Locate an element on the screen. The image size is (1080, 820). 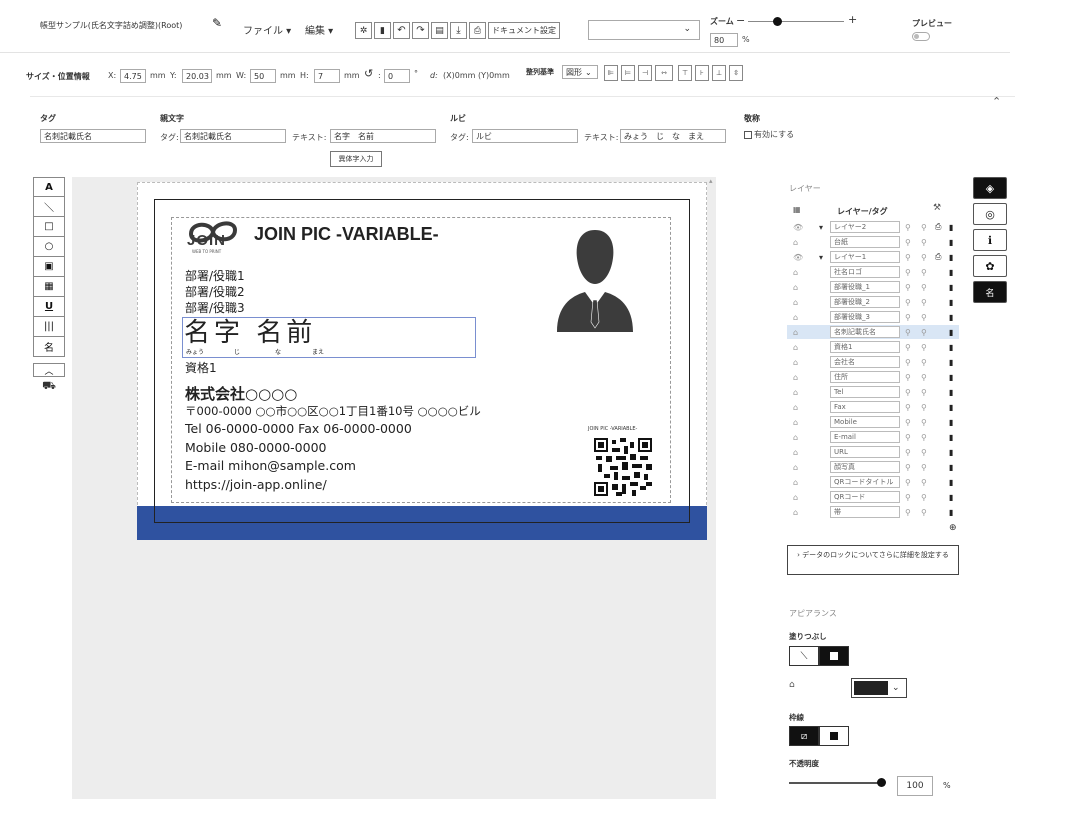
layer-name: QRコード is located at coordinates (865, 497).